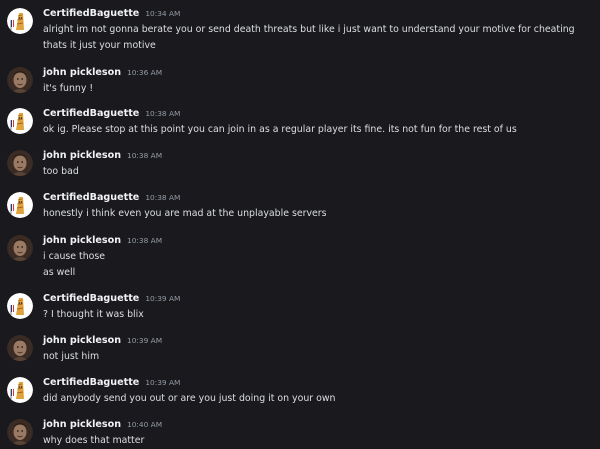  Describe the element at coordinates (74, 256) in the screenshot. I see `message-text: i cause those` at that location.